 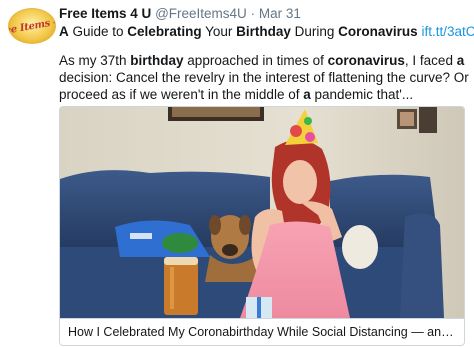 What do you see at coordinates (181, 261) in the screenshot?
I see `beer-foam` at bounding box center [181, 261].